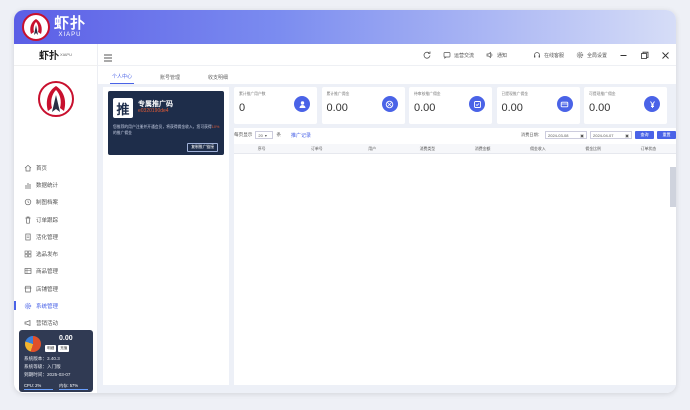  Describe the element at coordinates (548, 55) in the screenshot. I see `header-item-support: 在线客服` at that location.